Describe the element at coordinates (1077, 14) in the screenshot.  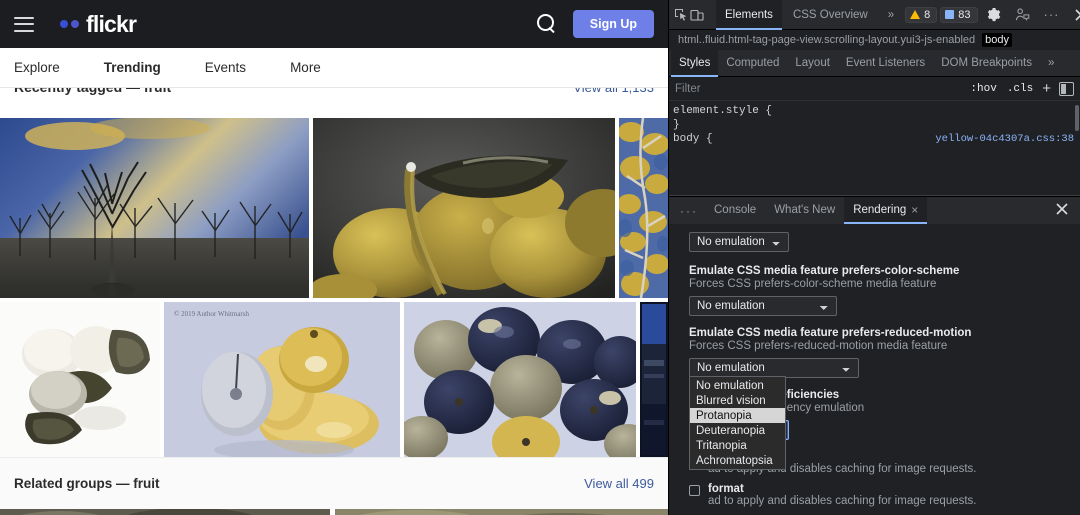
I see `close-glyph` at that location.